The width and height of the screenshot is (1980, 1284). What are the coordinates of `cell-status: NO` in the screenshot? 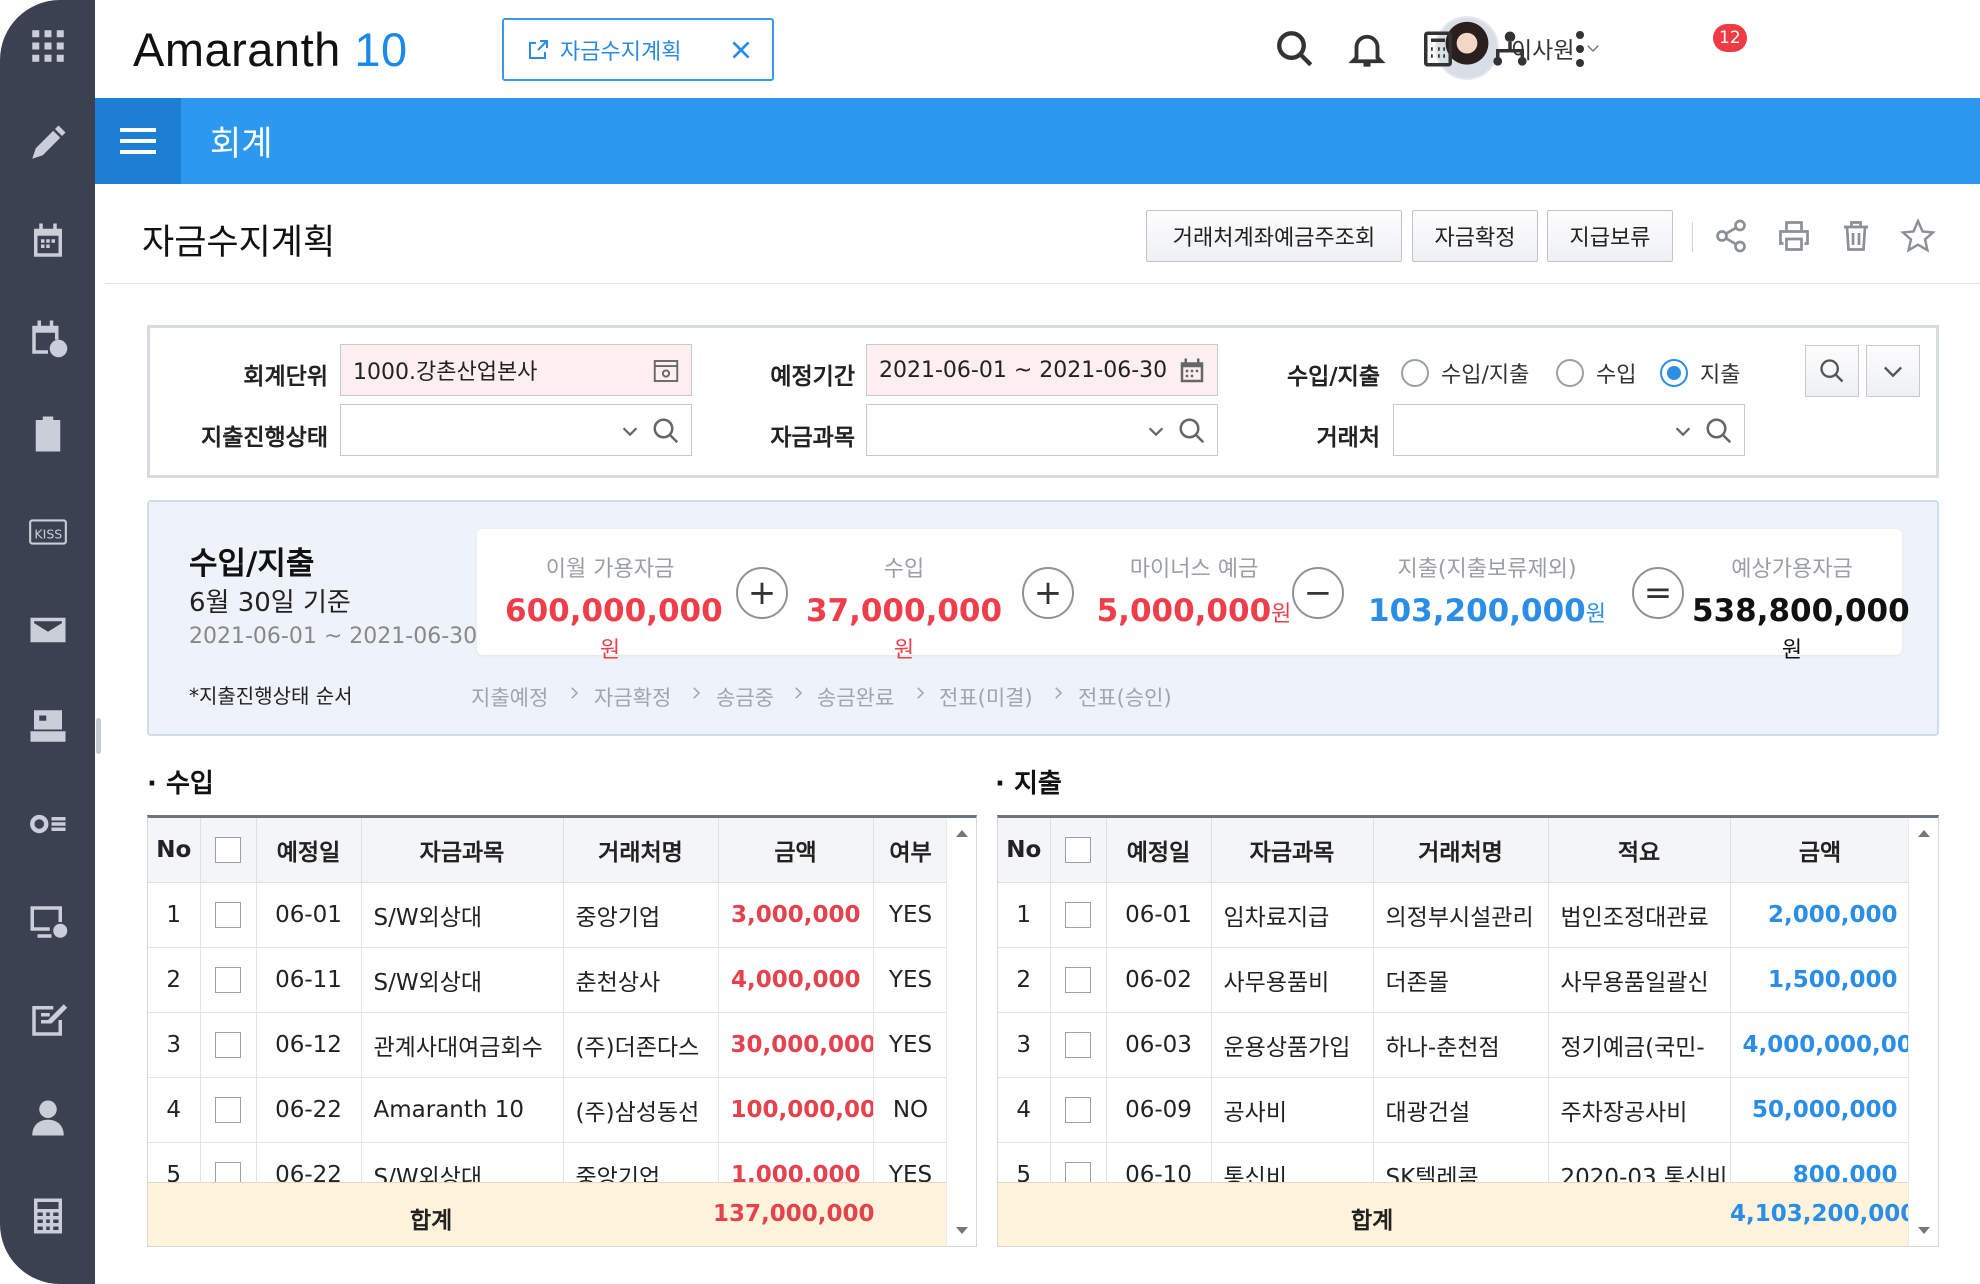 It's located at (911, 1110).